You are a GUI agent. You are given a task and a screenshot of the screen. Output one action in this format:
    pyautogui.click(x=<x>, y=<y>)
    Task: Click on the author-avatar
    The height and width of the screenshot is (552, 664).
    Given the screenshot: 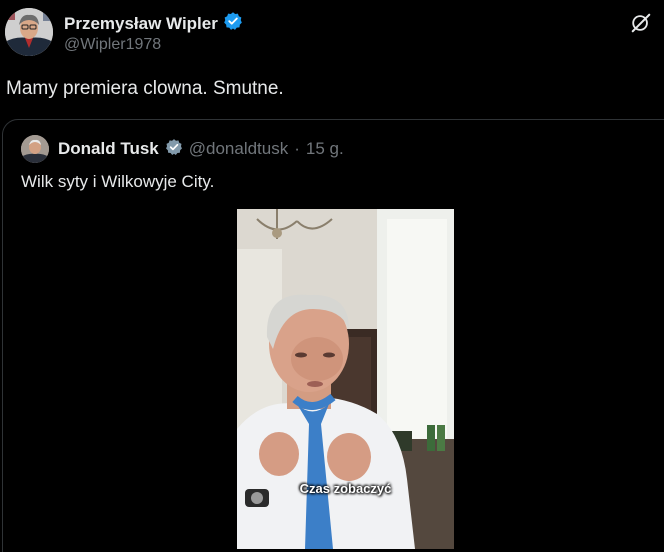 What is the action you would take?
    pyautogui.click(x=29, y=32)
    